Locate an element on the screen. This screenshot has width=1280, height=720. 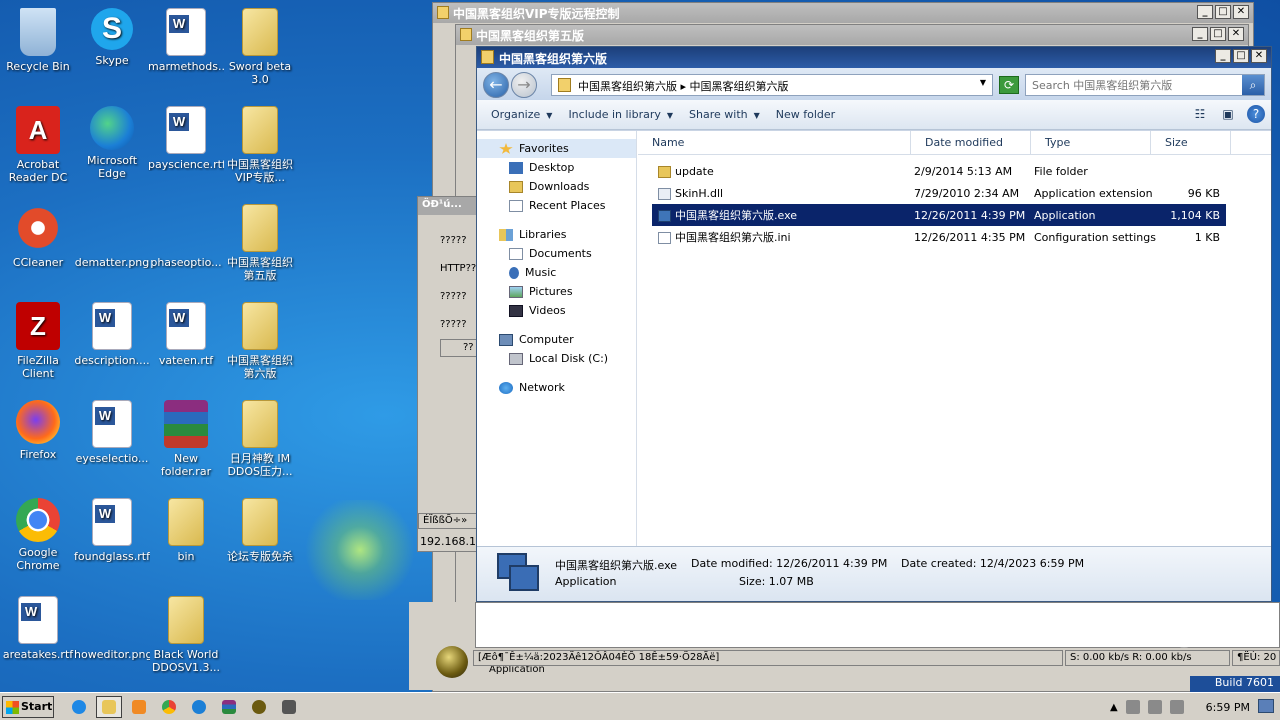
desktop-icon-areatakes: areatakes.rtf is located at coordinates (38, 628).